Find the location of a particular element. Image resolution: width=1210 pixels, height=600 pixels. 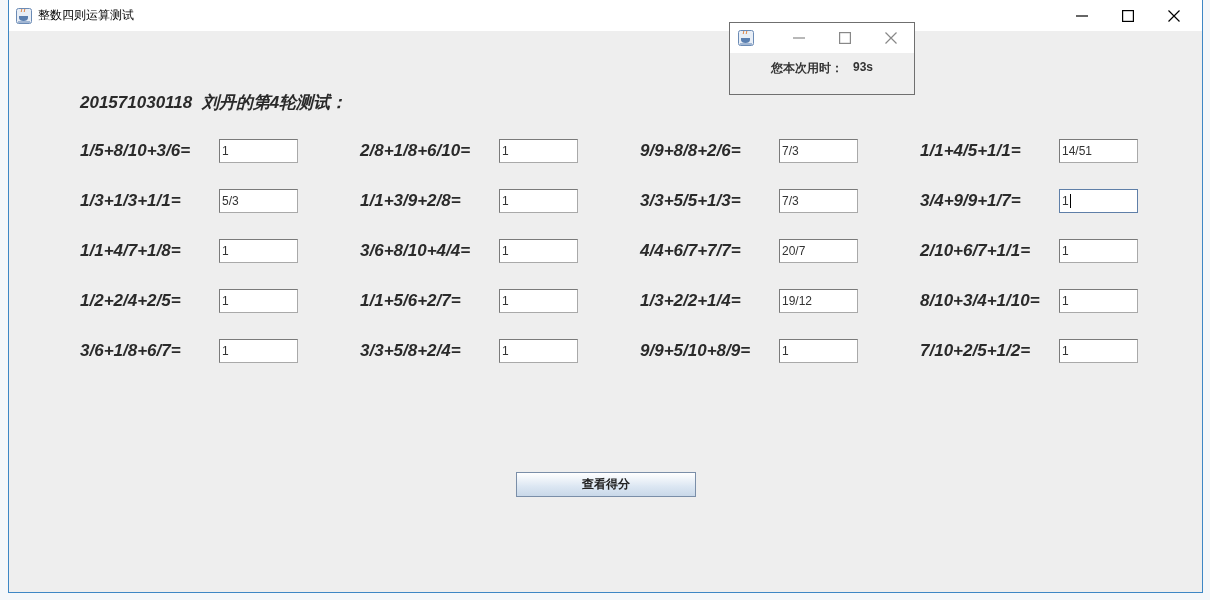

elapsed-time-value: 93s is located at coordinates (863, 68).